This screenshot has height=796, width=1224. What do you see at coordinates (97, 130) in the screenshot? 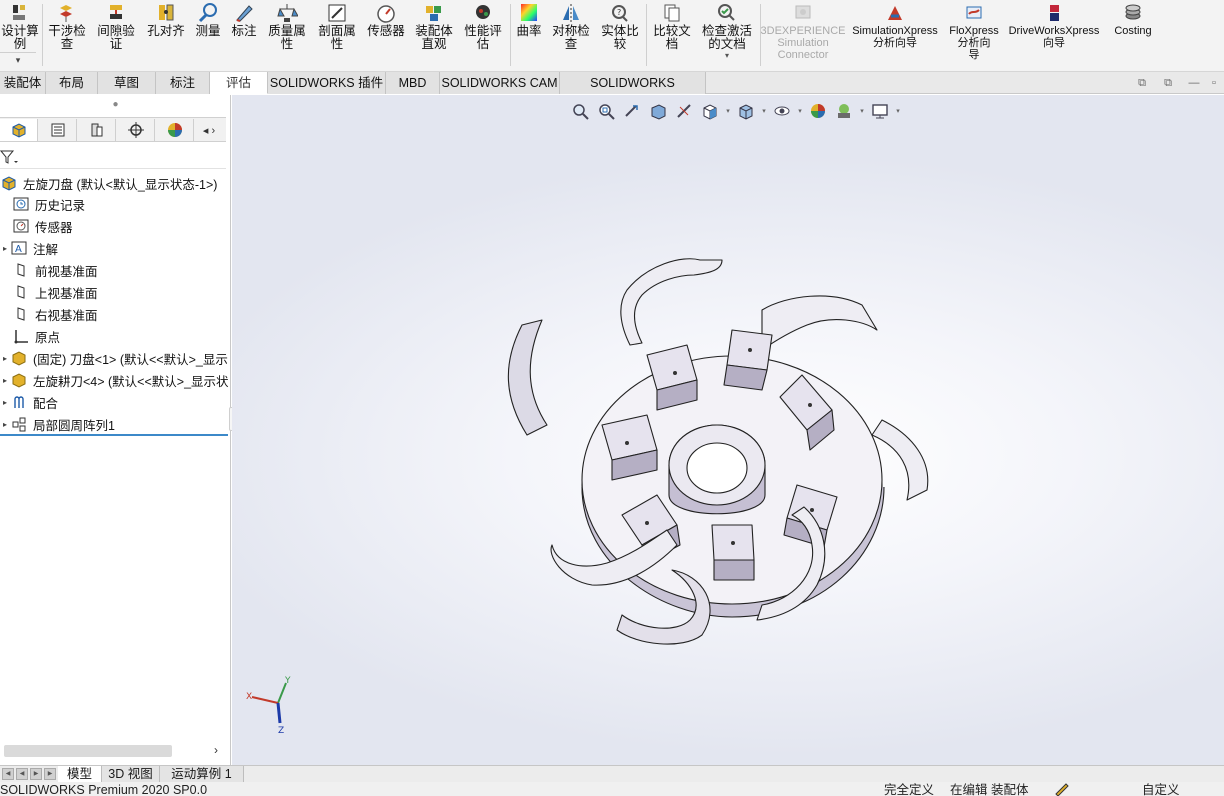
I see `tab-configurationmanager` at bounding box center [97, 130].